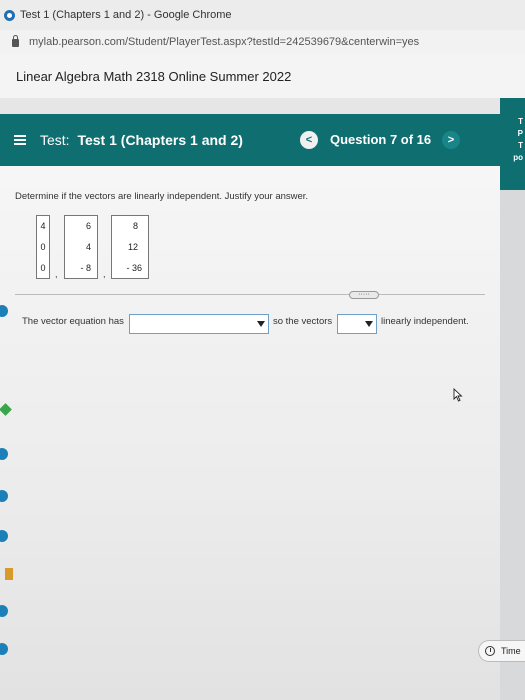 This screenshot has height=700, width=525. I want to click on vector-cell: 12, so click(132, 247).